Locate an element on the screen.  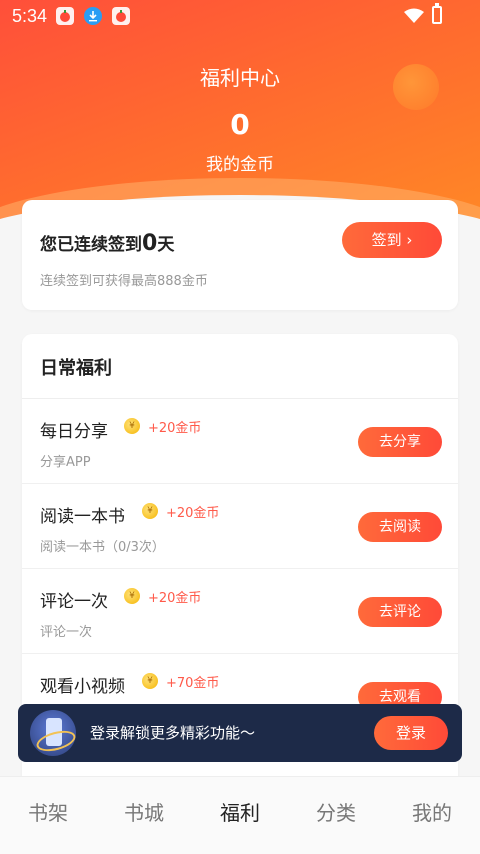
checkin-suffix: 天 is located at coordinates (166, 245).